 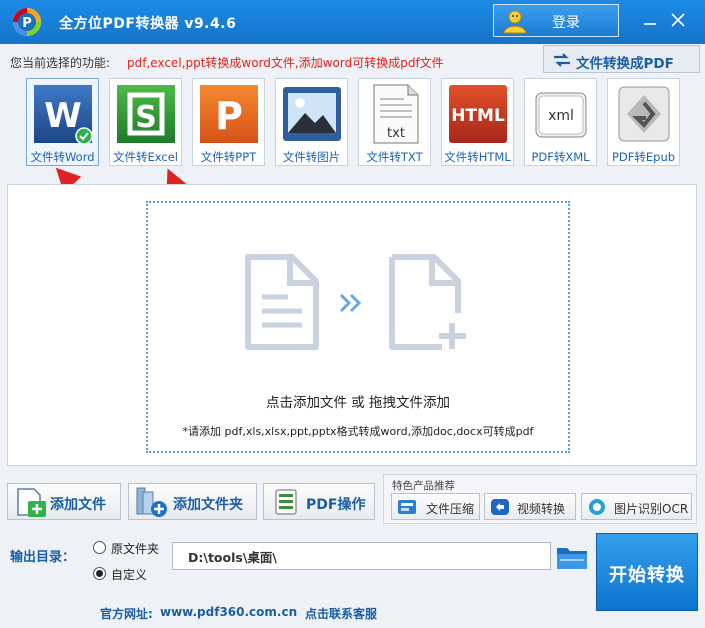 I want to click on svg-text: xml, so click(x=561, y=116).